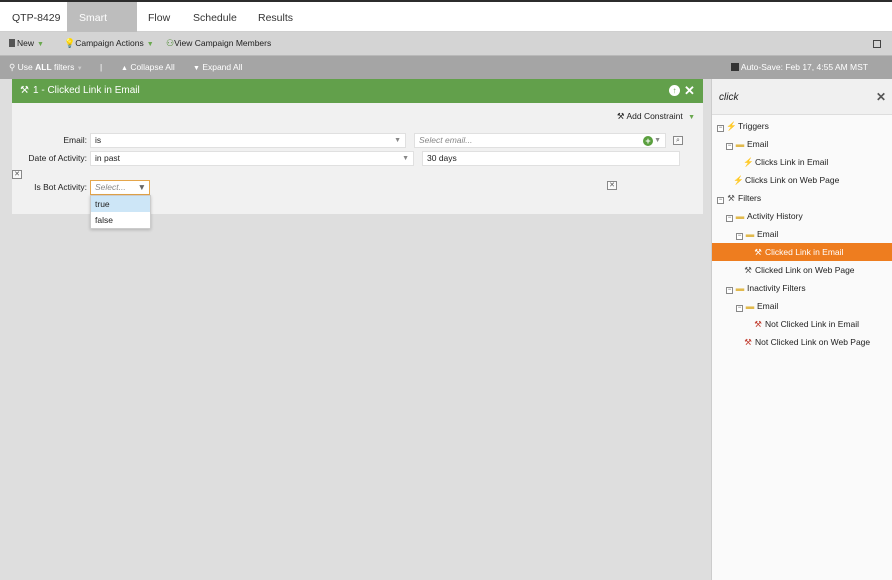  I want to click on tree-clicks-link-in-email-label: Clicks Link in Email, so click(792, 162).